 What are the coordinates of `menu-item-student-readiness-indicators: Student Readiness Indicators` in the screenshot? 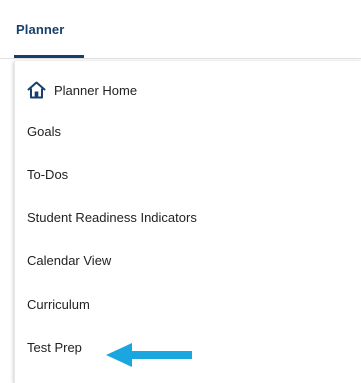 It's located at (112, 217).